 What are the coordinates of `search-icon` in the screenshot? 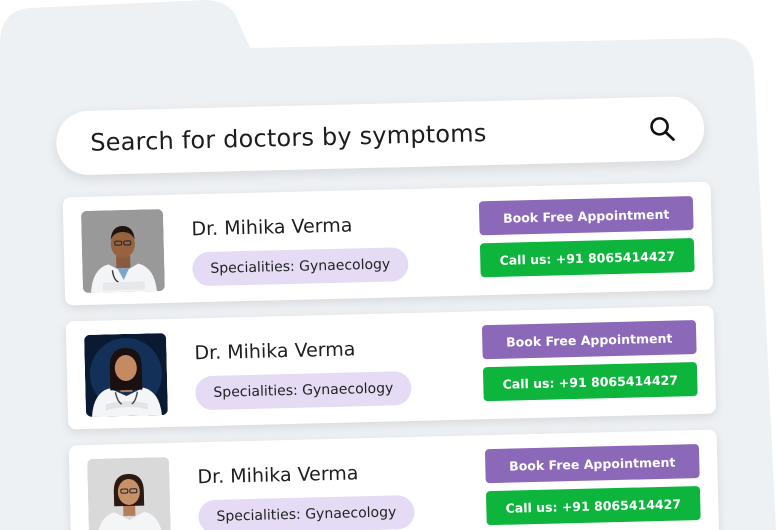 It's located at (662, 128).